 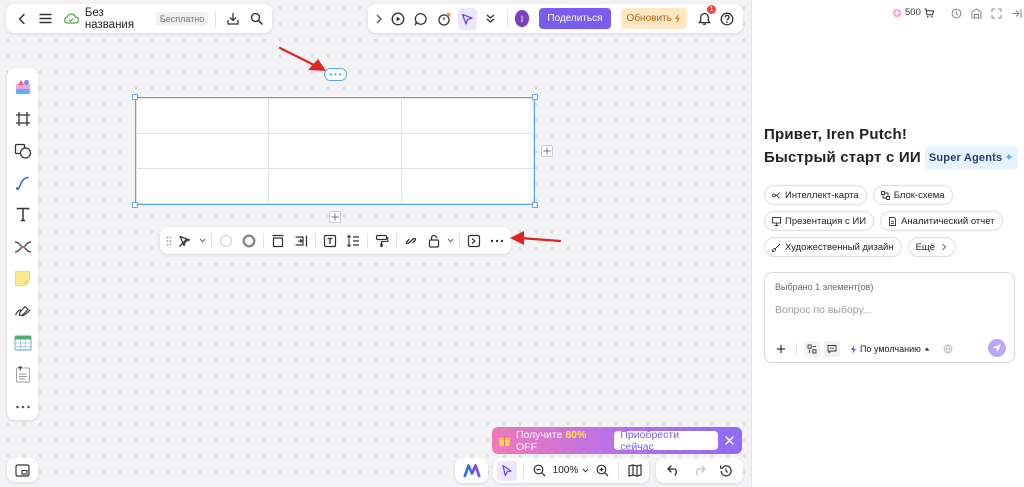 What do you see at coordinates (711, 9) in the screenshot?
I see `notification-badge: 1` at bounding box center [711, 9].